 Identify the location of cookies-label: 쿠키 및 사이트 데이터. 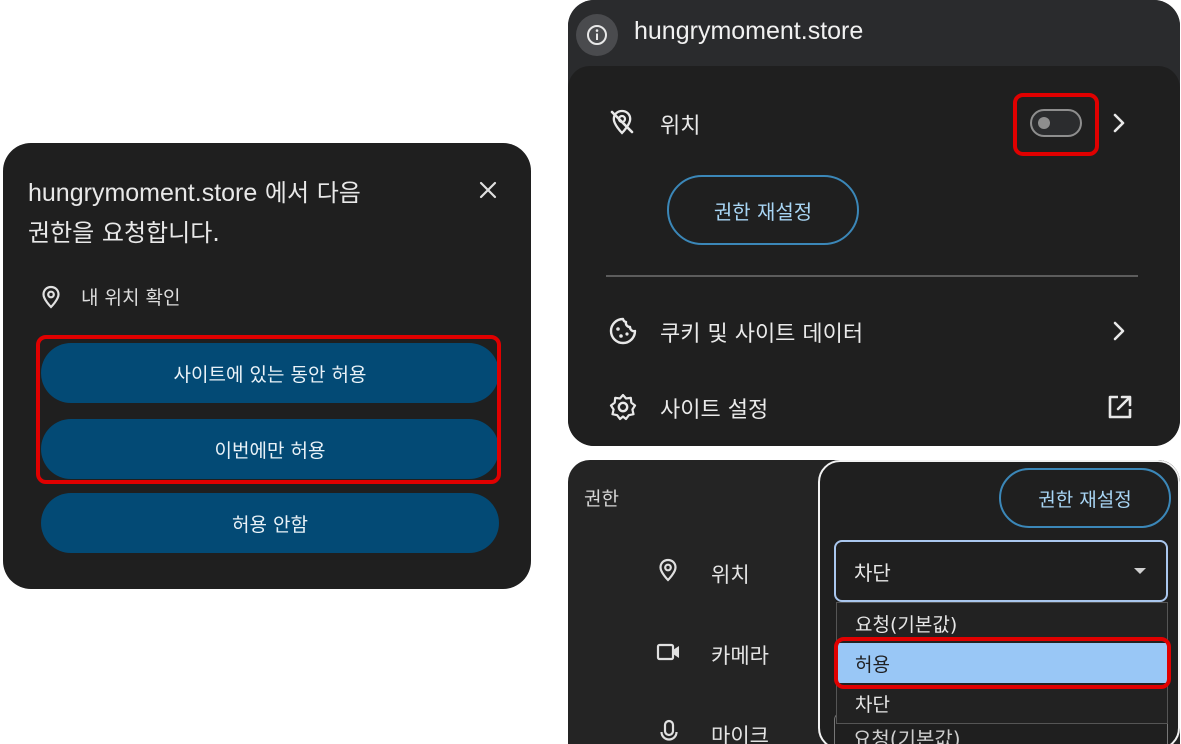
(761, 332).